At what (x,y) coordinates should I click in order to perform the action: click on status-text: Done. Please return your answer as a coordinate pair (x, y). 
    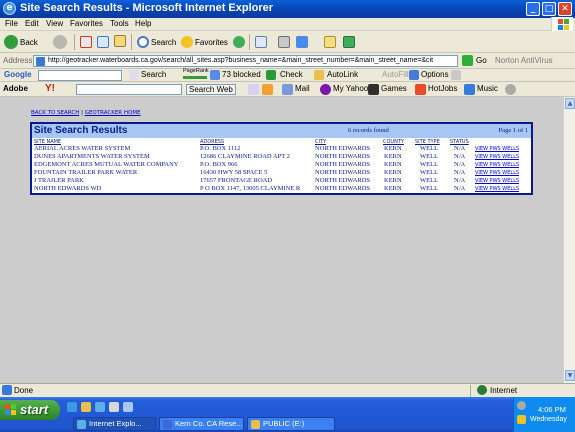
    Looking at the image, I should click on (24, 390).